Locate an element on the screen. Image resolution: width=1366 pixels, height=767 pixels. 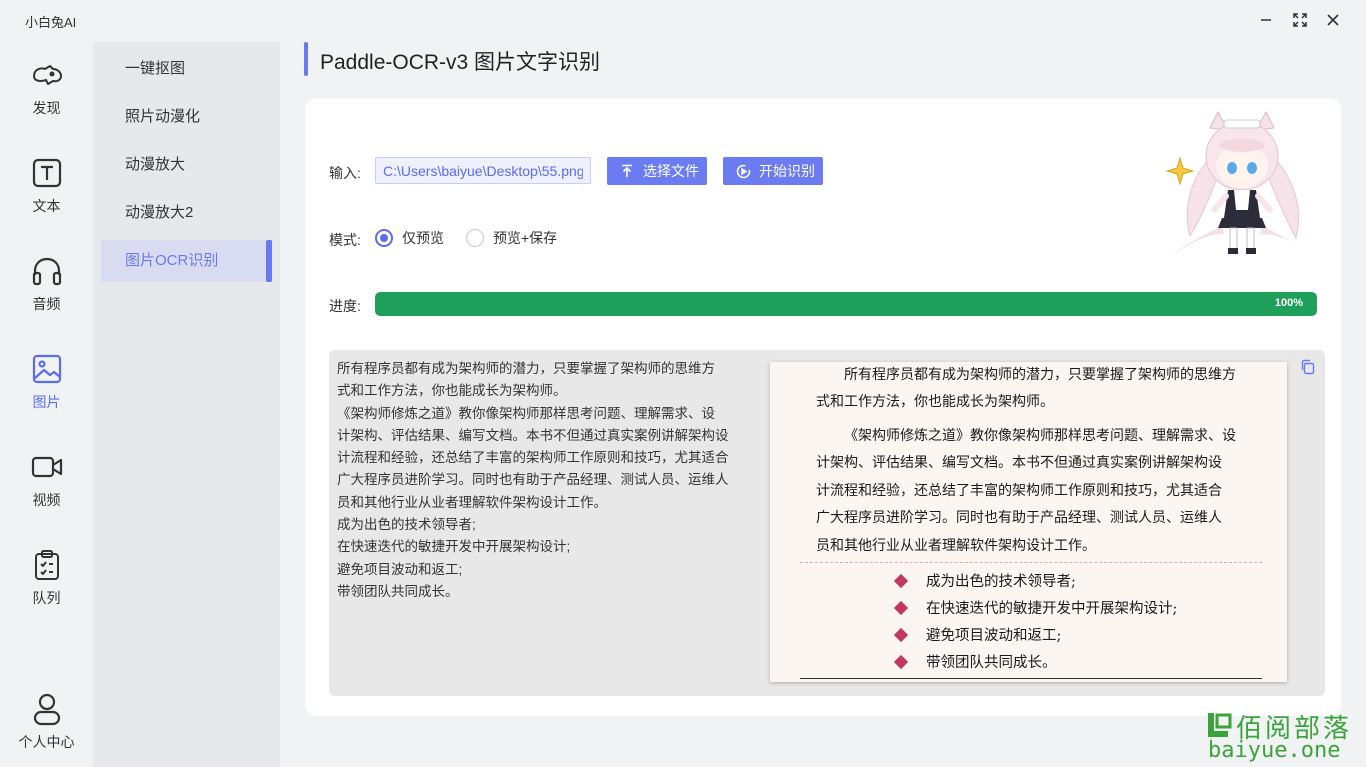
nav-item-image: 图片 is located at coordinates (46, 397).